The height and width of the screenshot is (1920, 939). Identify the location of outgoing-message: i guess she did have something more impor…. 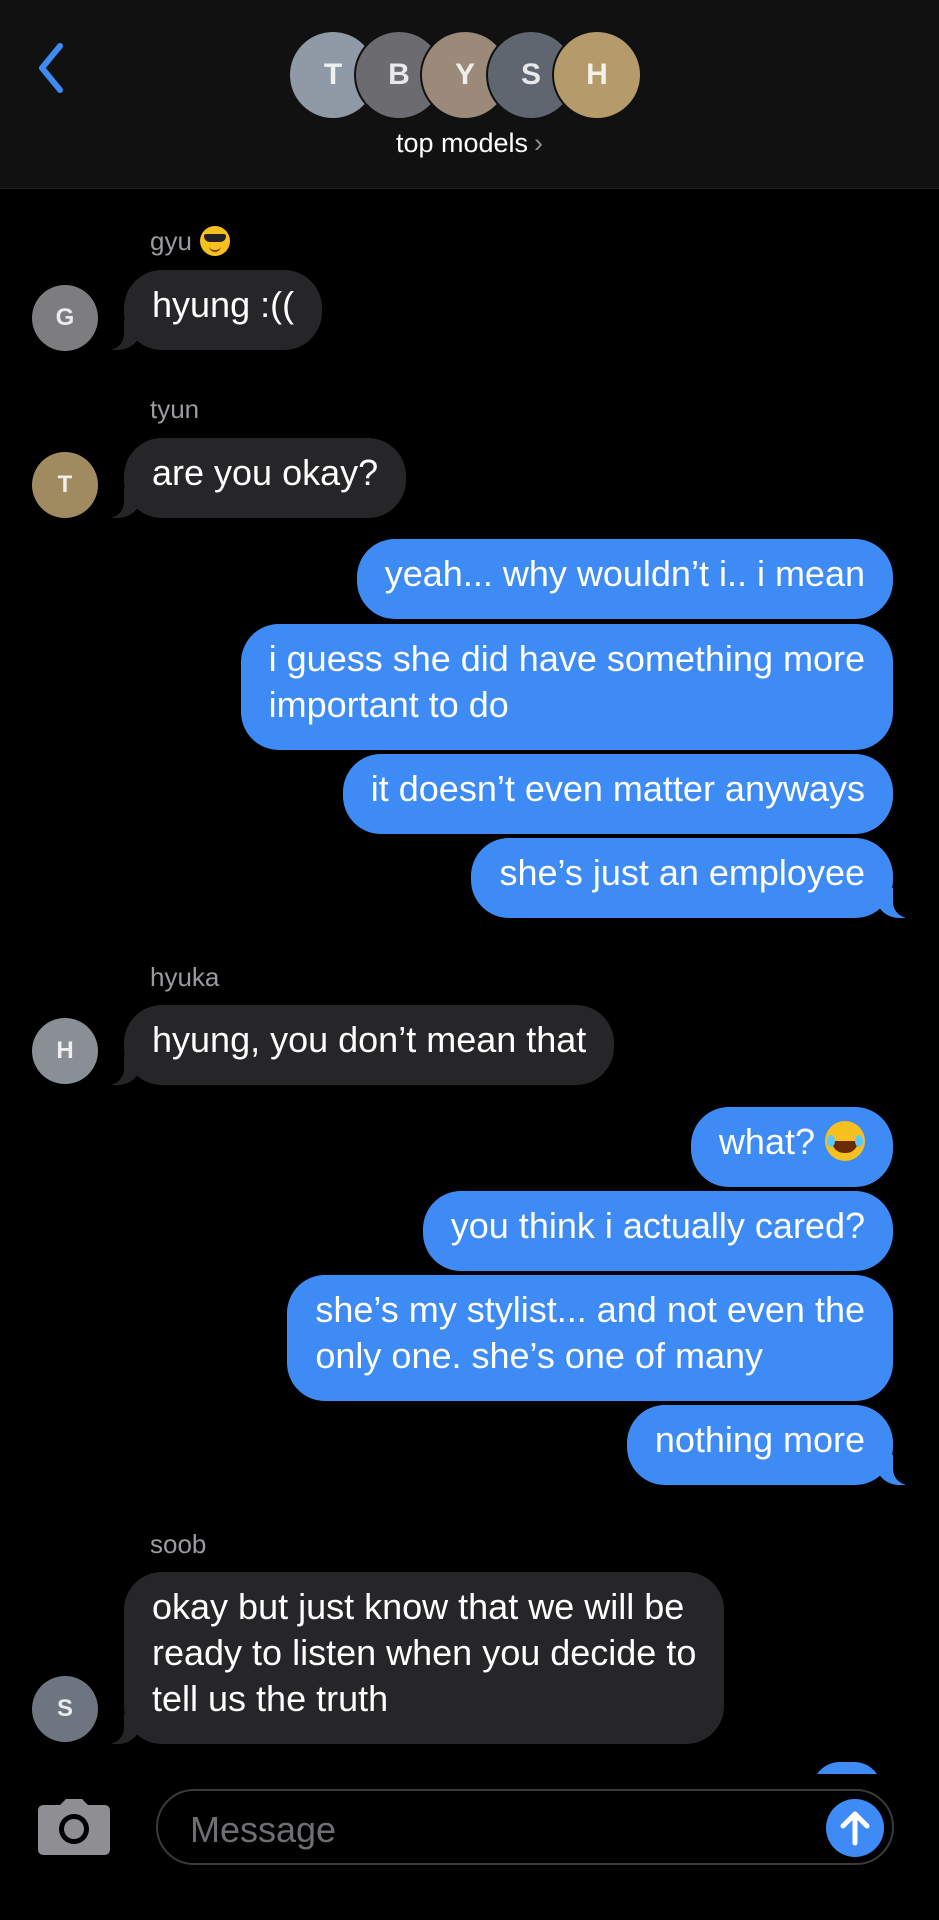
(566, 687).